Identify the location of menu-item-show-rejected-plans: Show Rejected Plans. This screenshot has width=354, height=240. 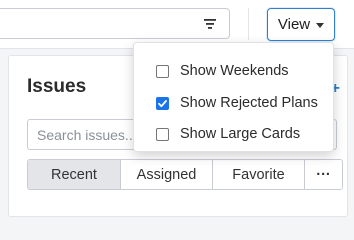
(233, 103).